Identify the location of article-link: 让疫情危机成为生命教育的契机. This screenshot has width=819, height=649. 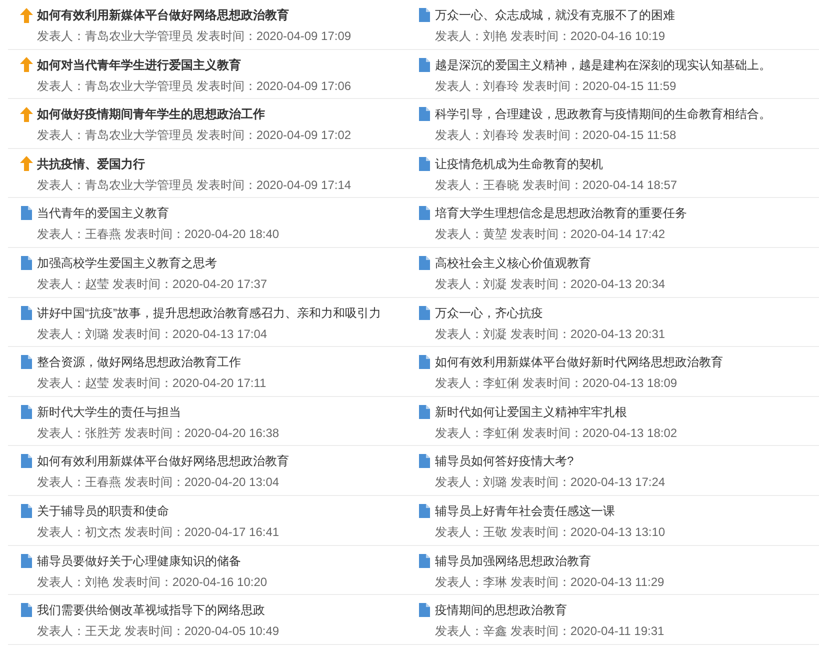
(519, 163).